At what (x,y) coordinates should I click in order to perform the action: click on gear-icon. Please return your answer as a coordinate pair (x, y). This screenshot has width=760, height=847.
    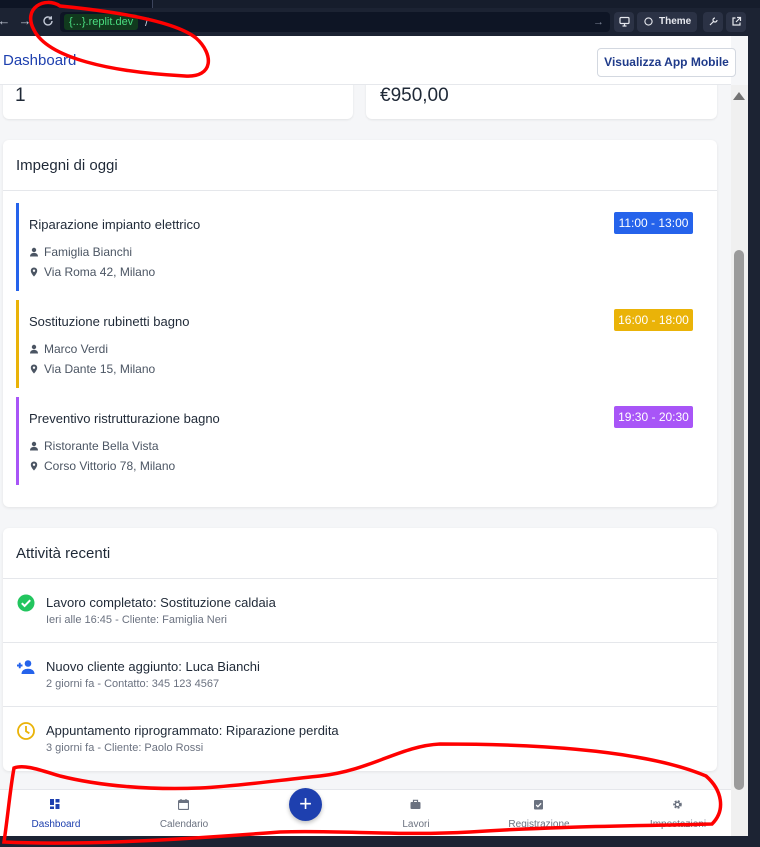
    Looking at the image, I should click on (677, 804).